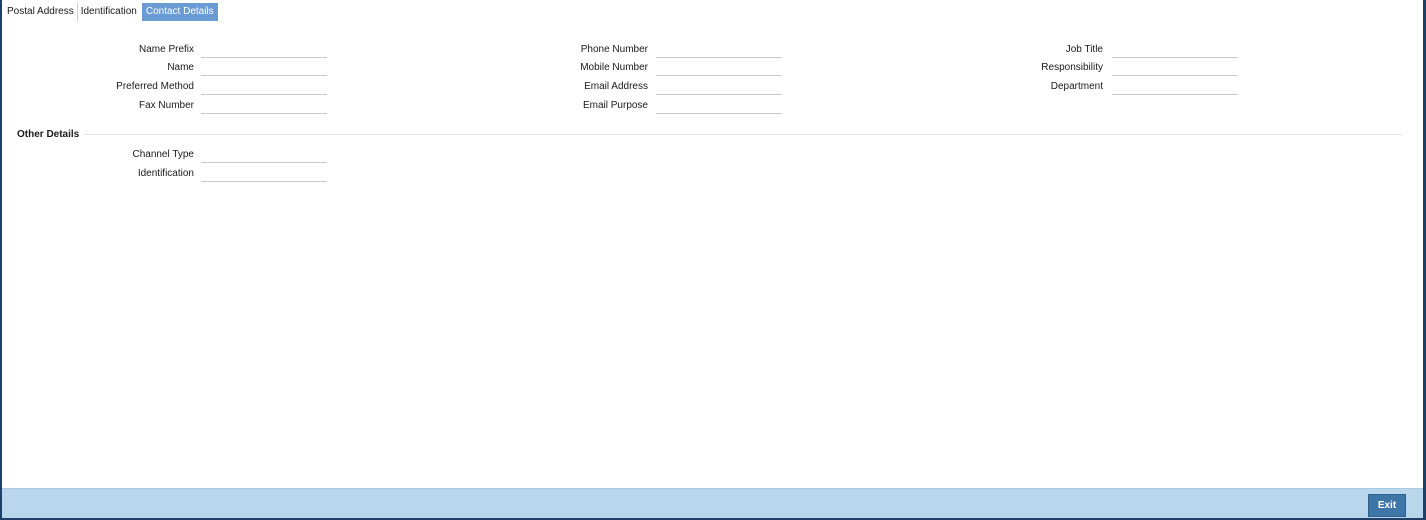 This screenshot has height=520, width=1426. I want to click on footer-bar: Exit, so click(712, 503).